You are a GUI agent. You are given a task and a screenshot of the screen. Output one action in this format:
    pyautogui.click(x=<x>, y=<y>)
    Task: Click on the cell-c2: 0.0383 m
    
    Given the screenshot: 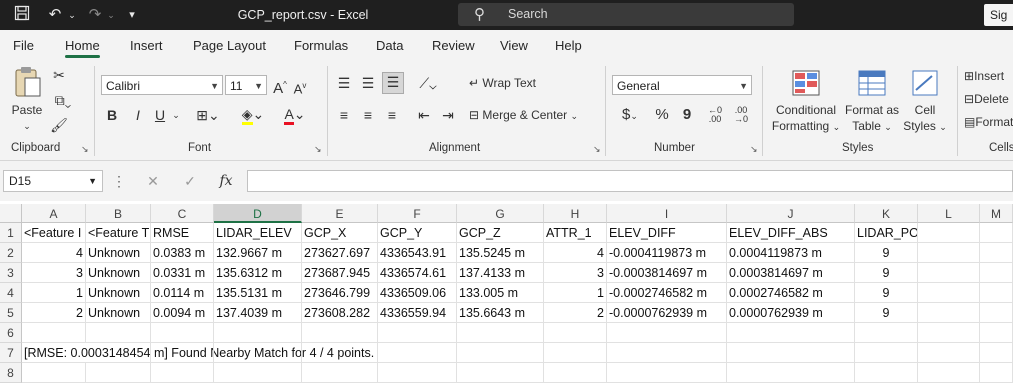 What is the action you would take?
    pyautogui.click(x=182, y=253)
    